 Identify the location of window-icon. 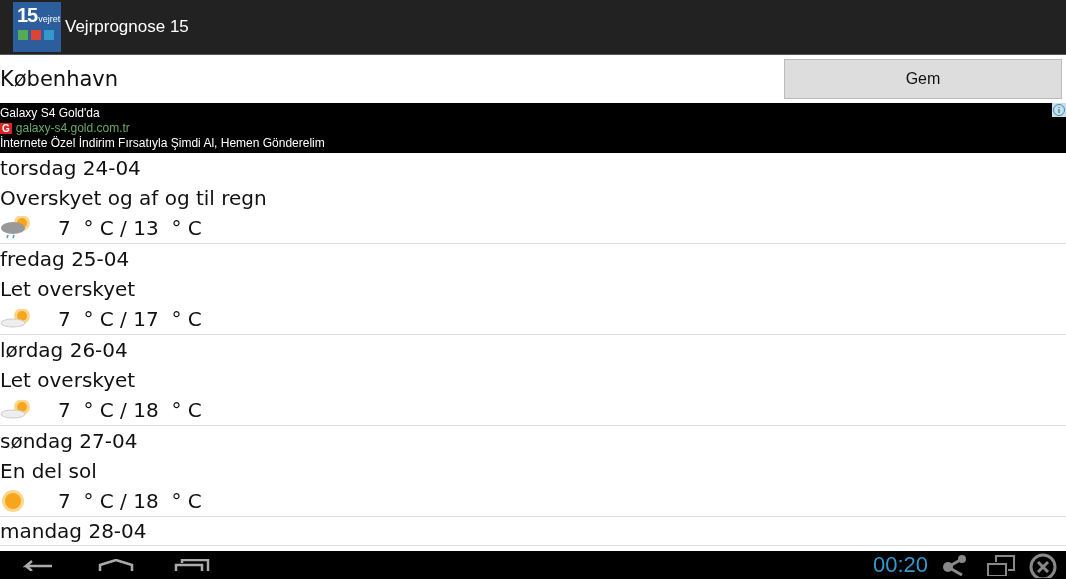
(1001, 565).